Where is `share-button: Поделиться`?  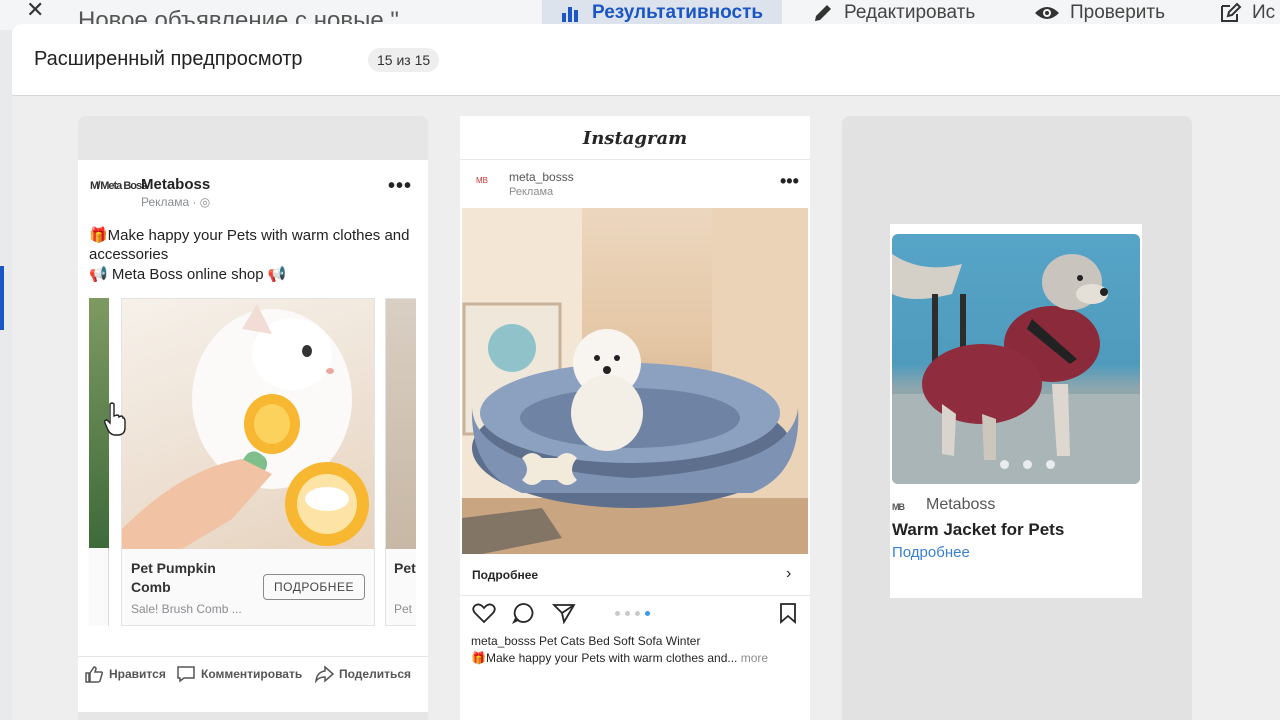 share-button: Поделиться is located at coordinates (362, 674).